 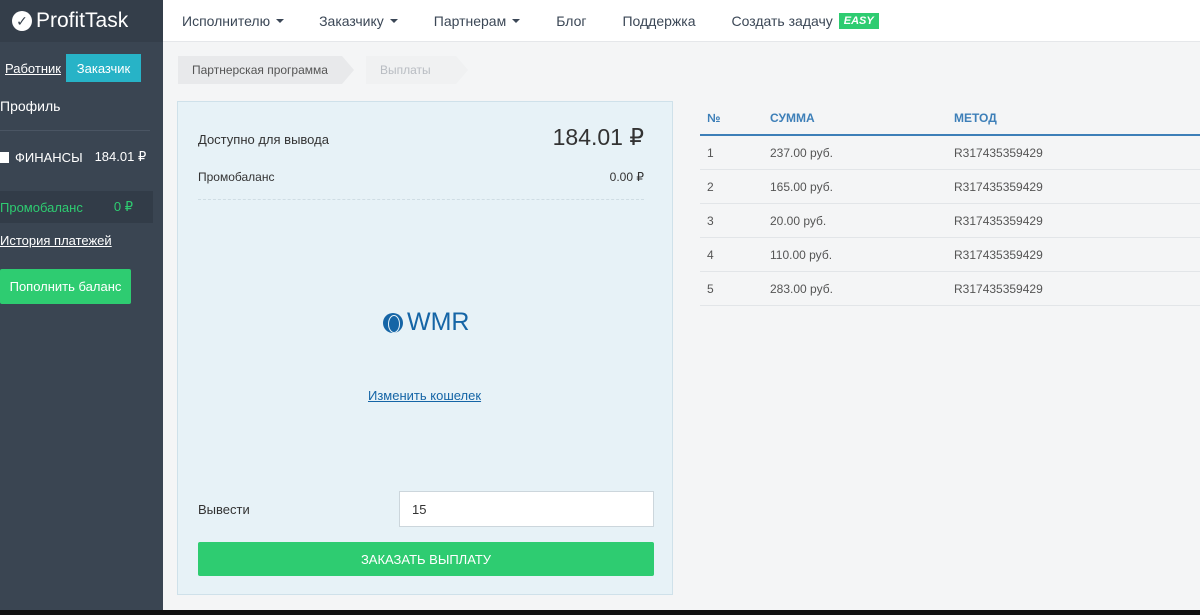 What do you see at coordinates (266, 70) in the screenshot?
I see `breadcrumb-partner-program: Партнерская программа` at bounding box center [266, 70].